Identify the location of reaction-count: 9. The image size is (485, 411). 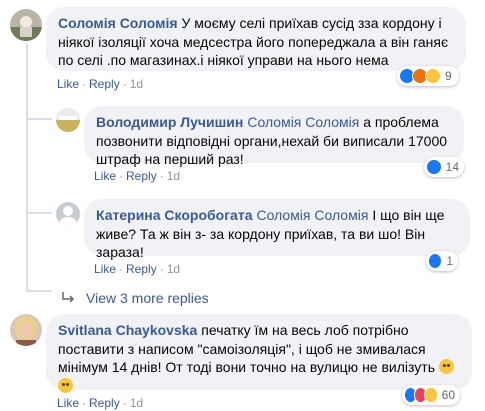
(448, 76).